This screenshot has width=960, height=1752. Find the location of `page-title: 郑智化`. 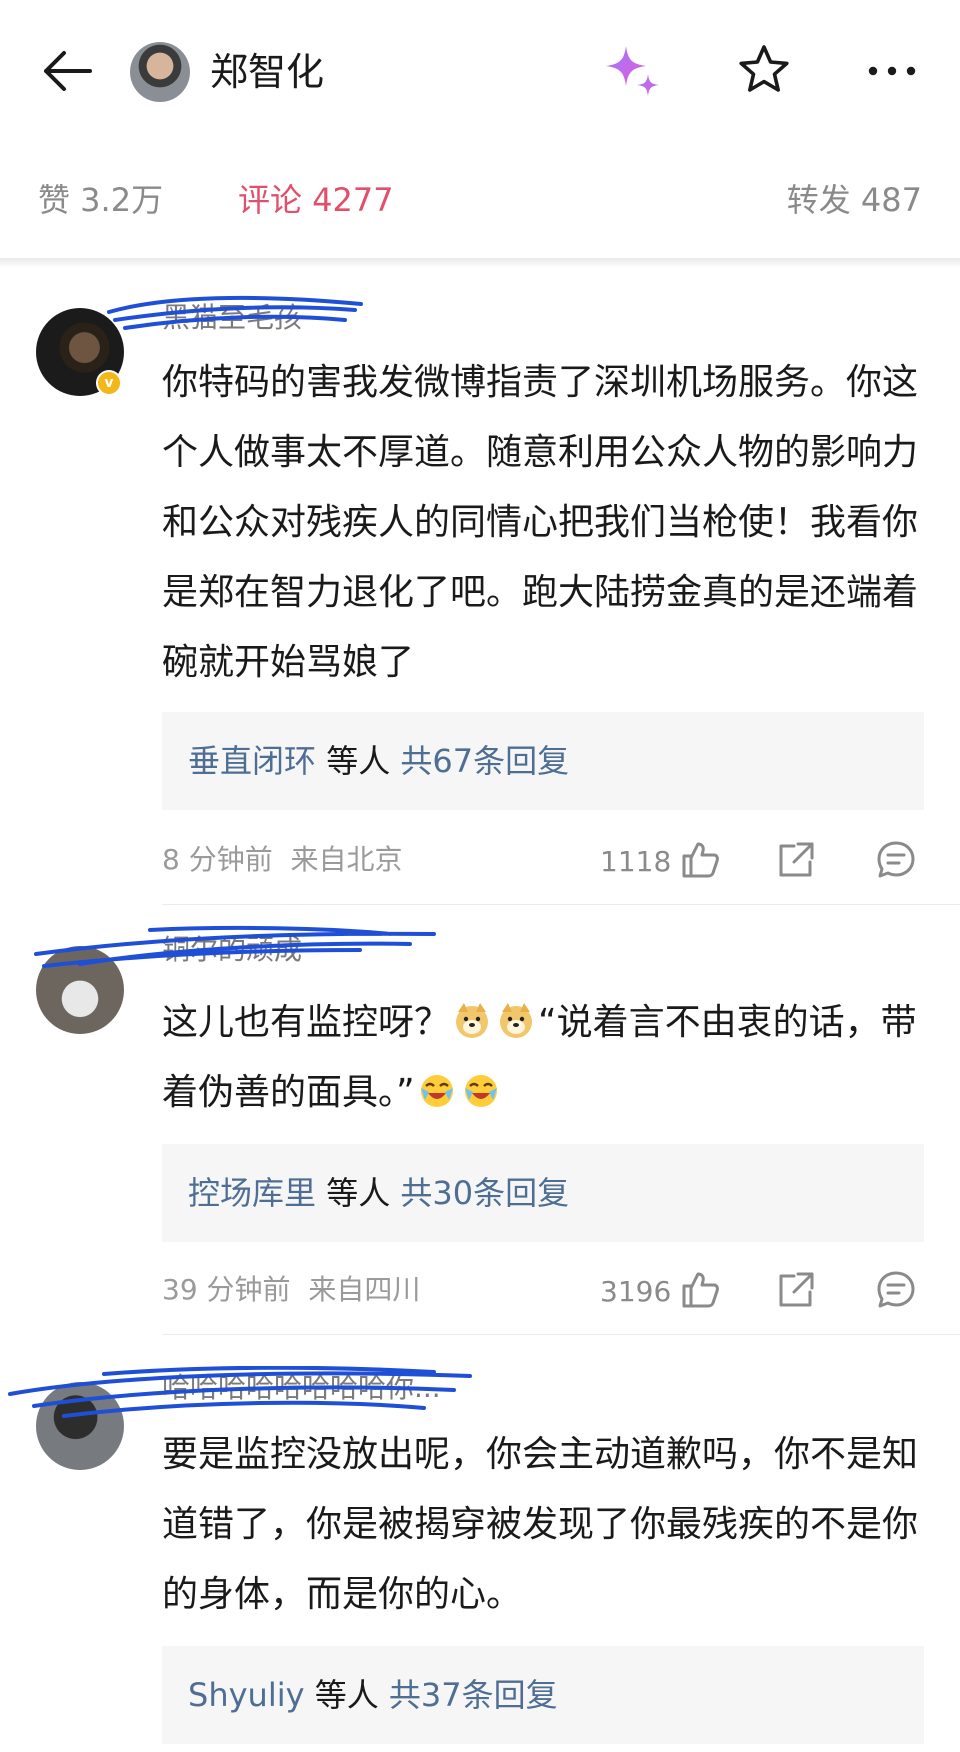

page-title: 郑智化 is located at coordinates (267, 72).